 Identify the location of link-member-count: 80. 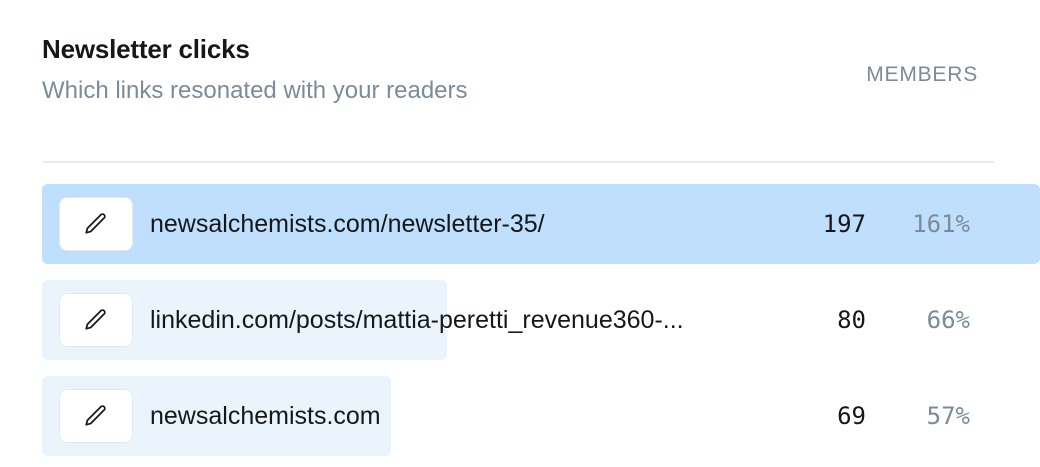
(851, 320).